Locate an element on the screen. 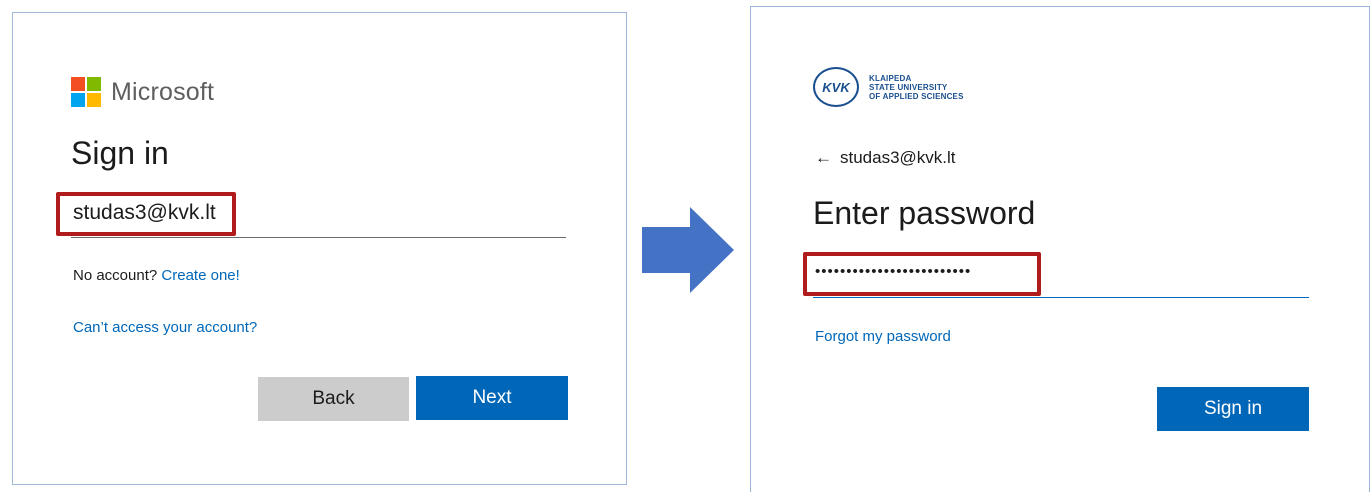 Image resolution: width=1370 pixels, height=492 pixels. org-line-1: KLAIPEDA is located at coordinates (890, 78).